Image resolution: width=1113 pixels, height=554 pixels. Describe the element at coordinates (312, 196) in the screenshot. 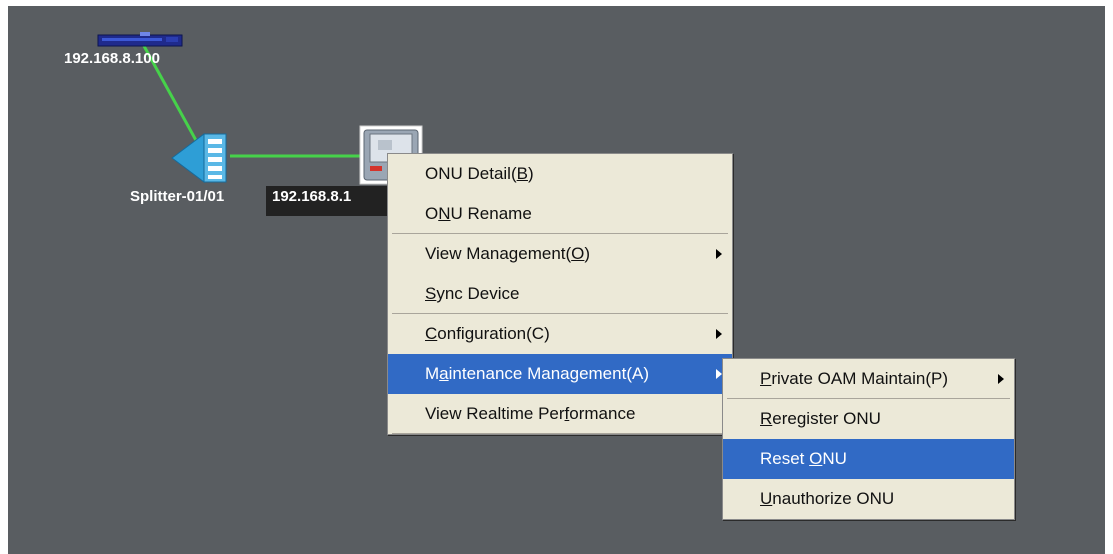

I see `onu-label: 192.168.8.1` at that location.